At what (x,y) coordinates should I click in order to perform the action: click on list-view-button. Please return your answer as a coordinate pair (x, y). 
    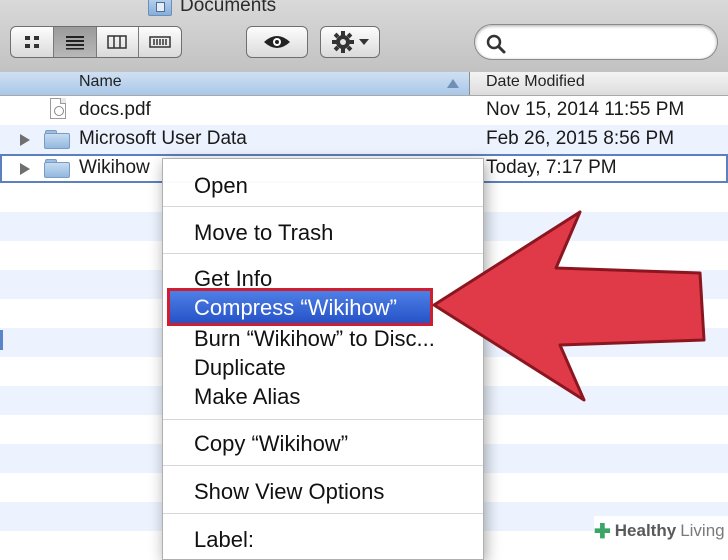
    Looking at the image, I should click on (75, 42).